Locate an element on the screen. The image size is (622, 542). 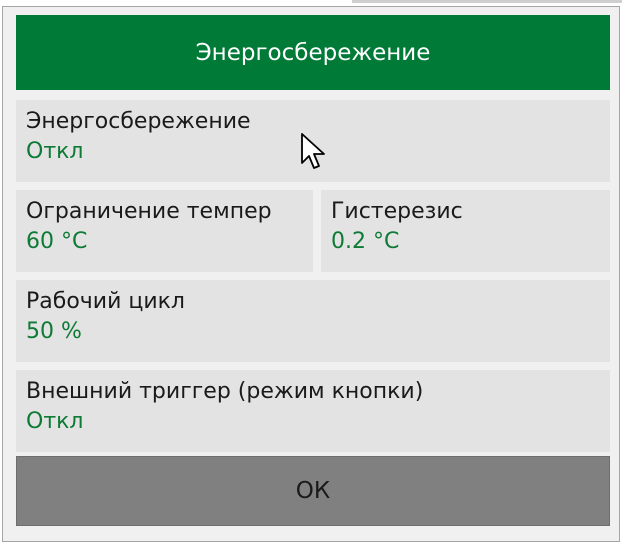
hysteresis-field: Гистерезис 0.2 °C is located at coordinates (465, 231).